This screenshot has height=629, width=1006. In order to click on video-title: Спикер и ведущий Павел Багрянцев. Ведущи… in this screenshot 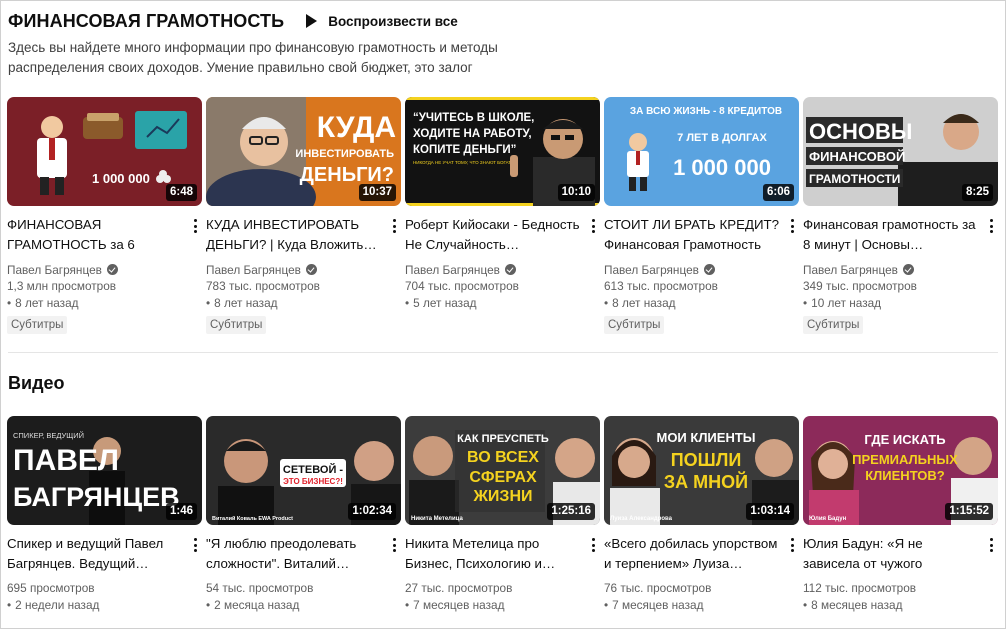, I will do `click(95, 553)`.